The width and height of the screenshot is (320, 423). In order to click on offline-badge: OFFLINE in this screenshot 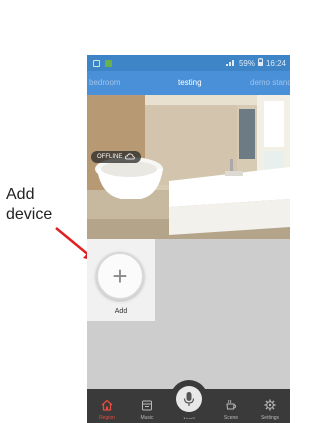, I will do `click(116, 157)`.